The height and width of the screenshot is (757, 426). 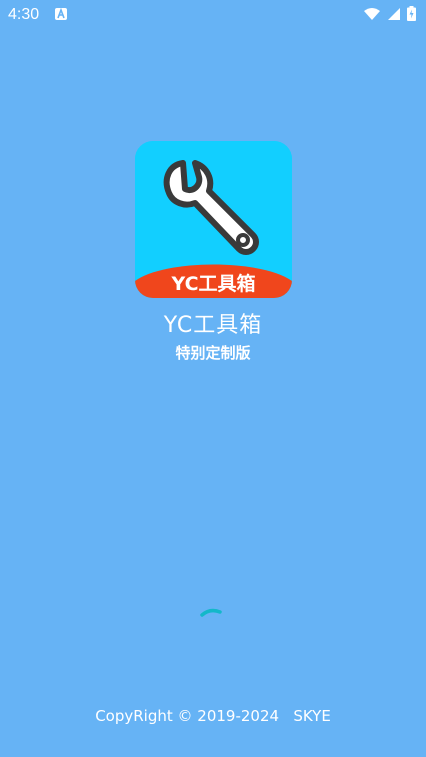 I want to click on copyright-text: CopyRight © 2019-2024 SKYE, so click(x=213, y=716).